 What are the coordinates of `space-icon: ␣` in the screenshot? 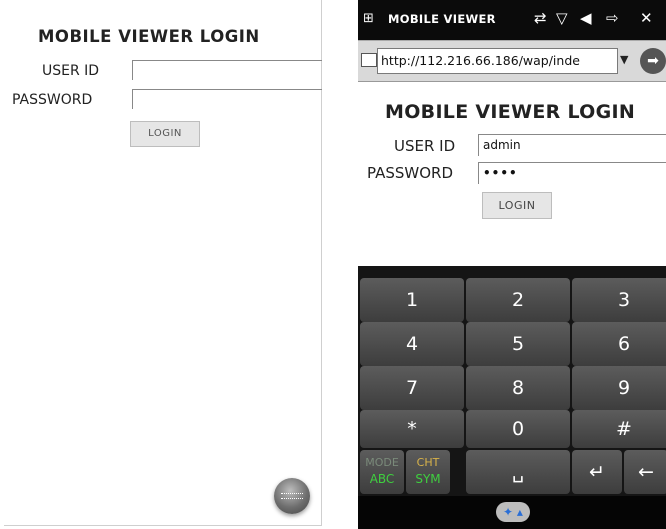 It's located at (518, 472).